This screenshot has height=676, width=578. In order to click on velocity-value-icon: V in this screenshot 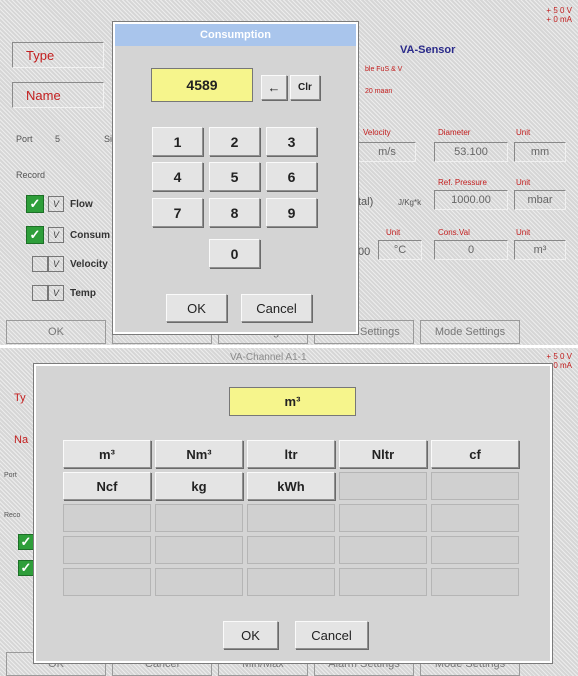, I will do `click(56, 264)`.